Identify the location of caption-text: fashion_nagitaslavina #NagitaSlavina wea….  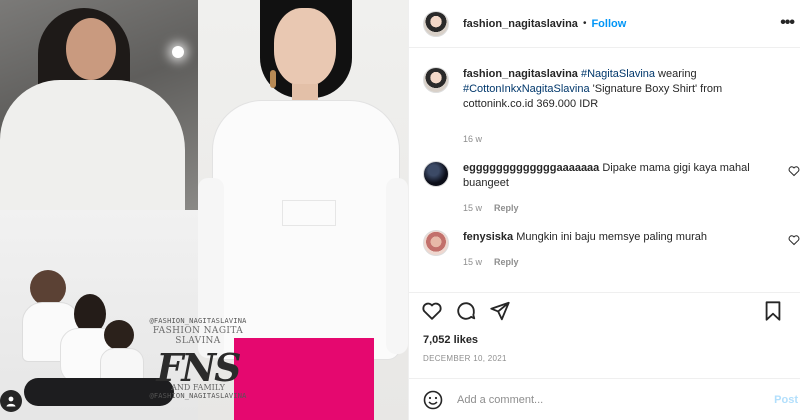
(615, 107).